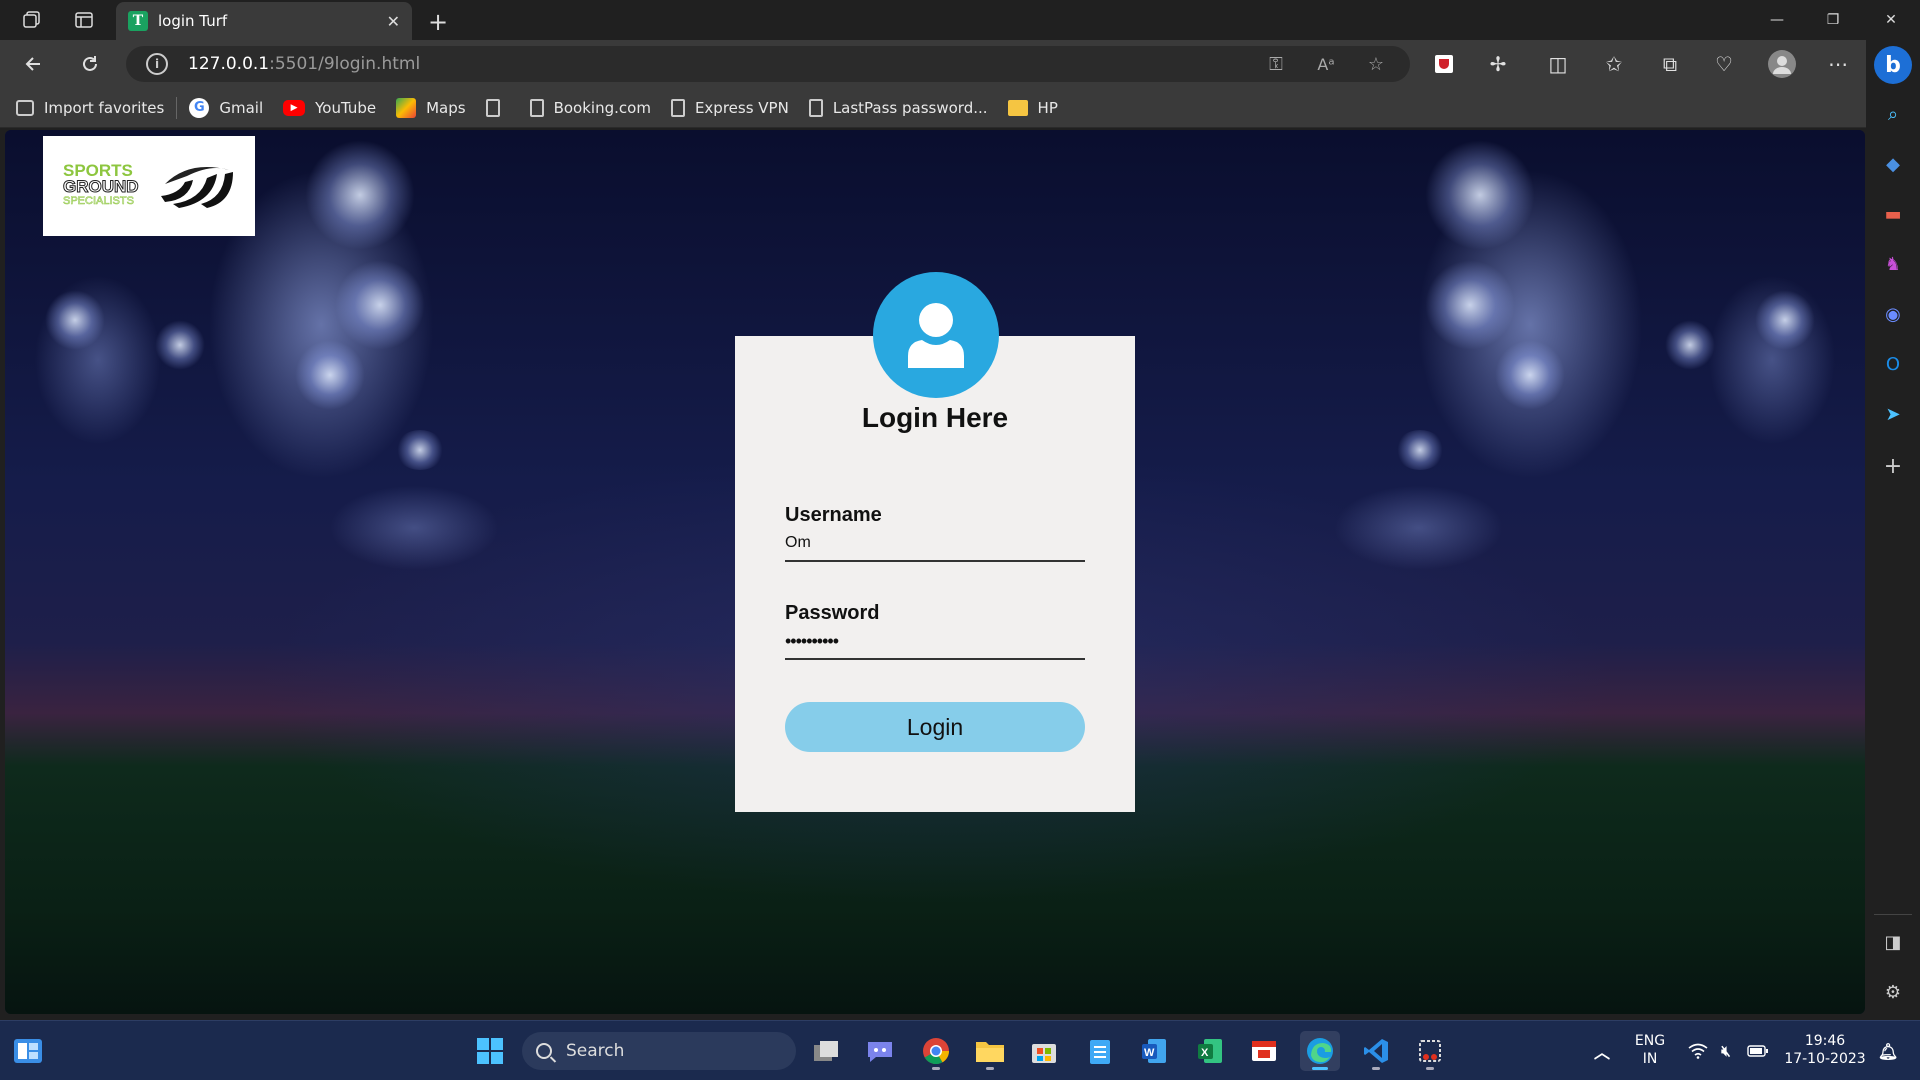 Image resolution: width=1920 pixels, height=1080 pixels. What do you see at coordinates (25, 107) in the screenshot?
I see `import-icon` at bounding box center [25, 107].